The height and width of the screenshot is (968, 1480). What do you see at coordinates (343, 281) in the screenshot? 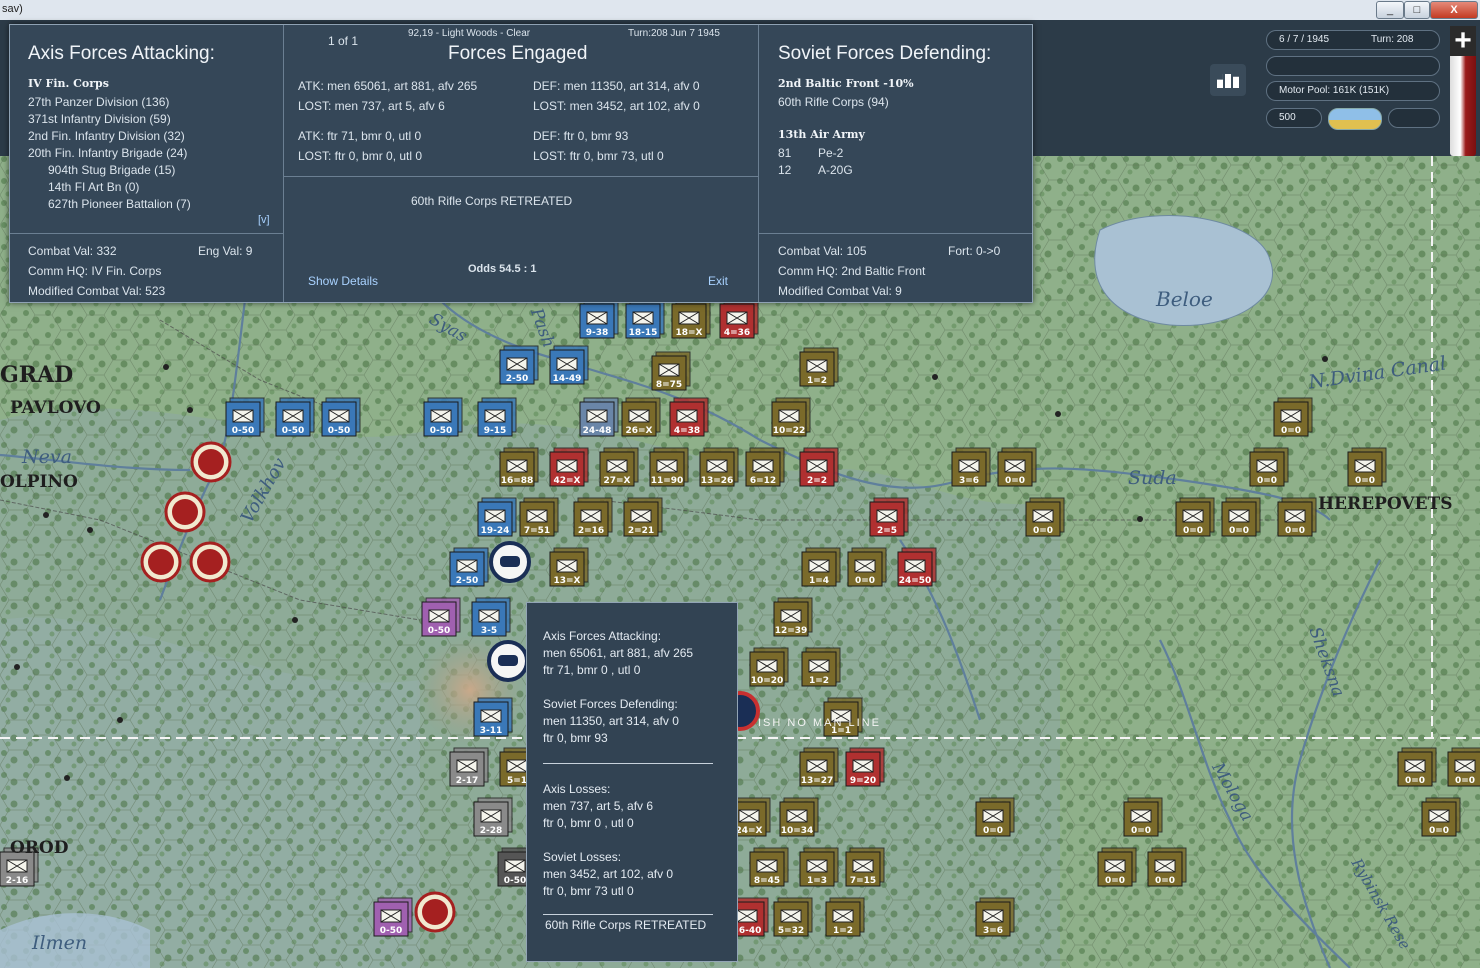
I see `show-details-link: Show Details` at bounding box center [343, 281].